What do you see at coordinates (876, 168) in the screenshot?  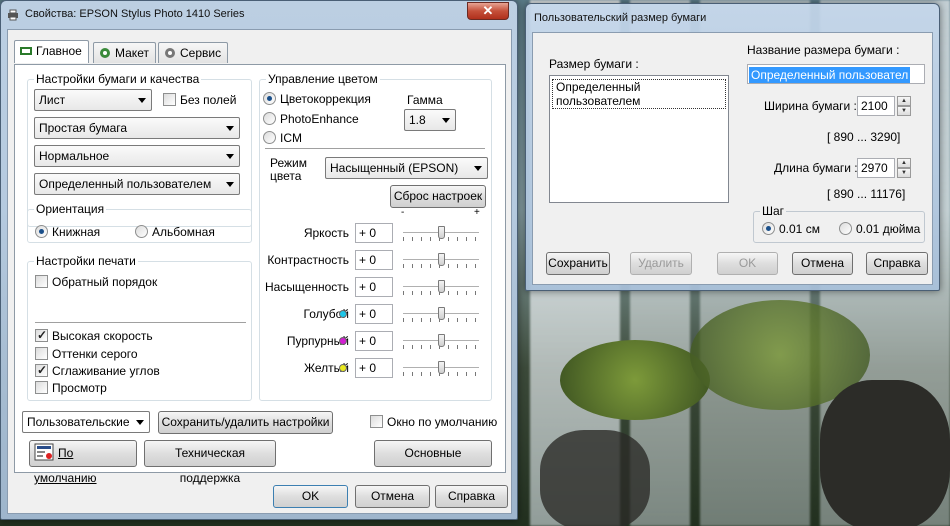 I see `length-input: 2970` at bounding box center [876, 168].